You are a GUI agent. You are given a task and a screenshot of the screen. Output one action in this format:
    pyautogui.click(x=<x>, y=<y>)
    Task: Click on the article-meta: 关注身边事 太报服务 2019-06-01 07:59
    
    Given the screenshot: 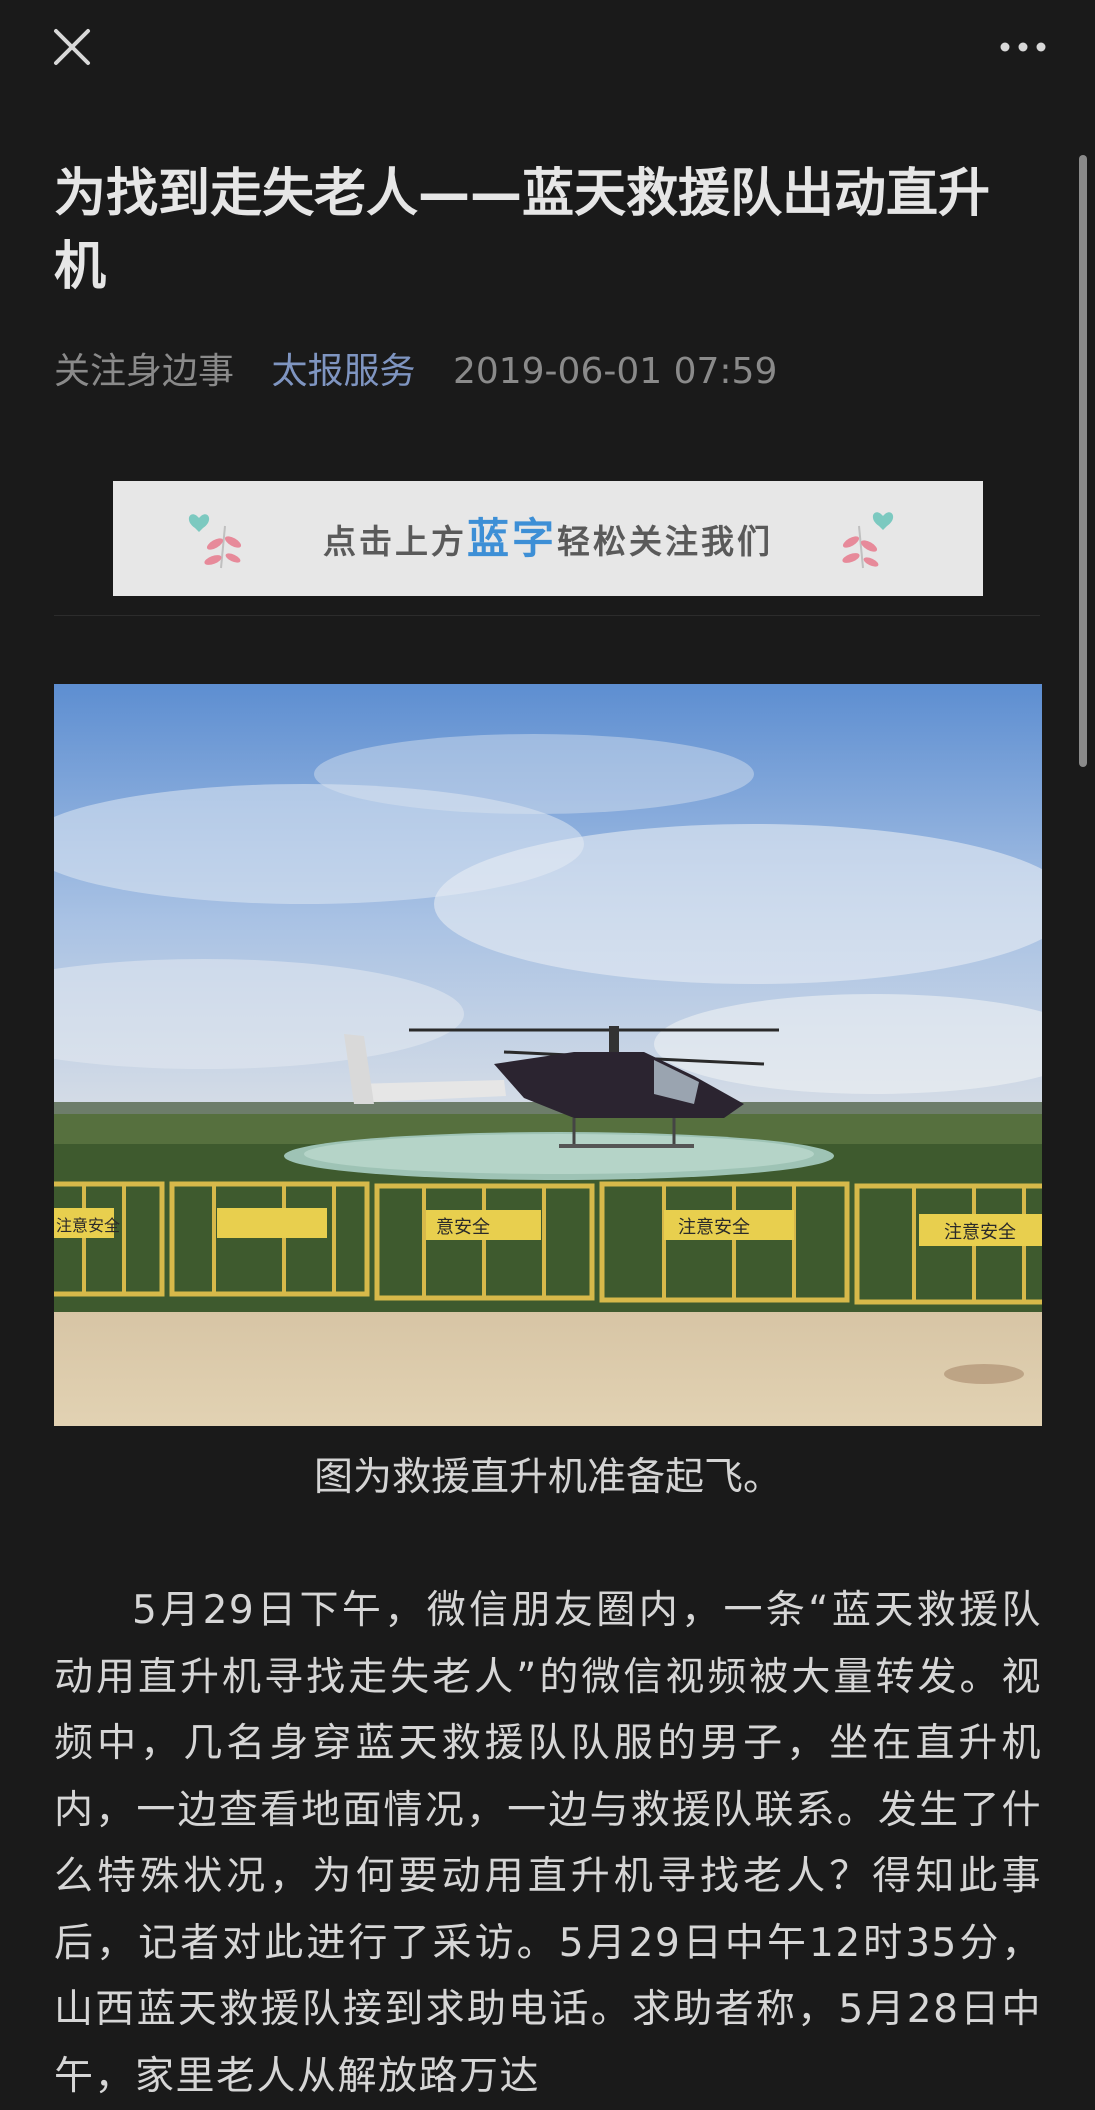 What is the action you would take?
    pyautogui.click(x=428, y=372)
    